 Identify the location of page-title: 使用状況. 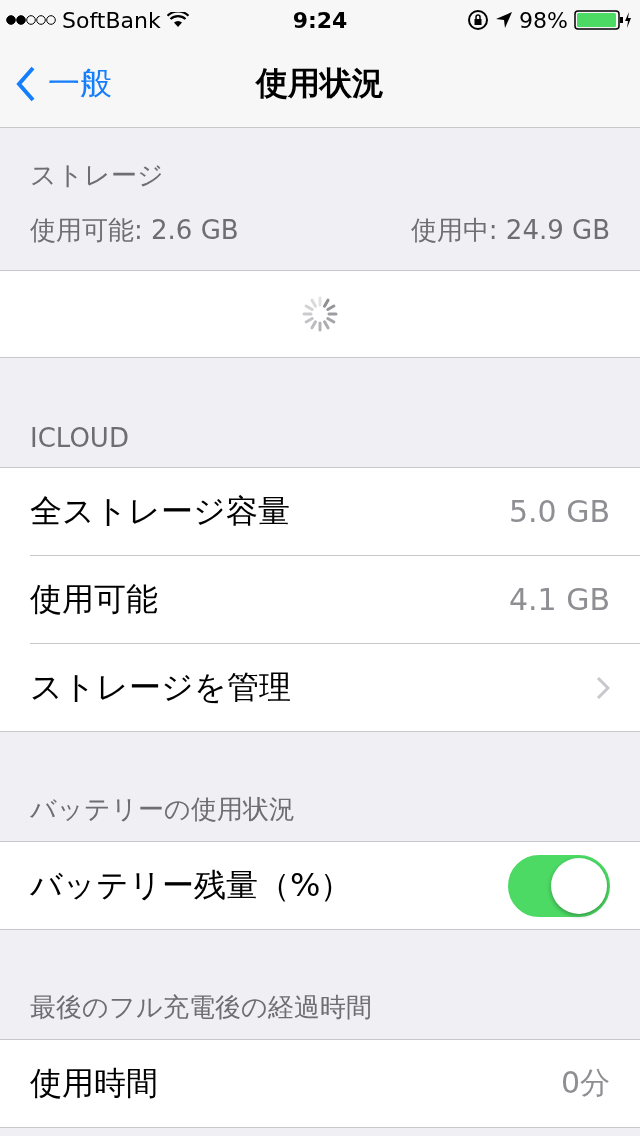
(319, 83).